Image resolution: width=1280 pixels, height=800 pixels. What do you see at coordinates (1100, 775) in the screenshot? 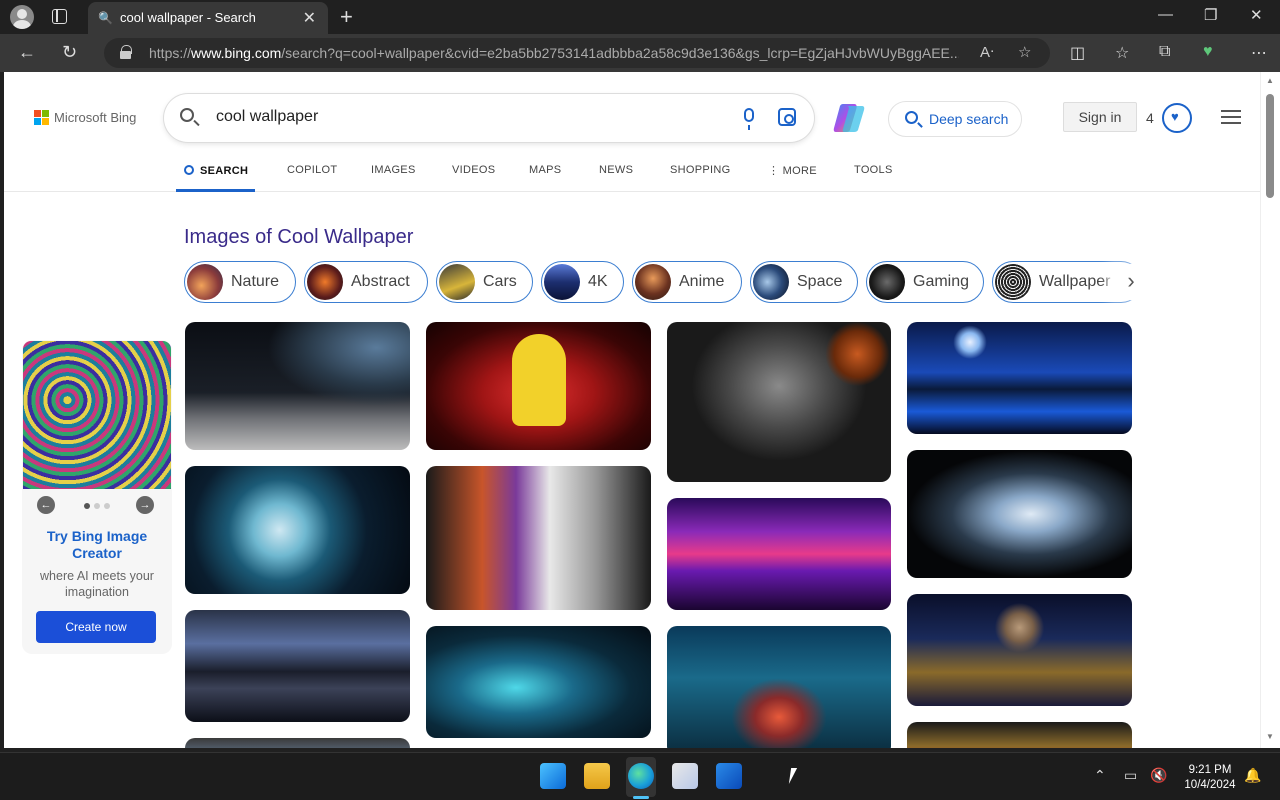
I see `tray-overflow-chevron-icon: ⌃` at bounding box center [1100, 775].